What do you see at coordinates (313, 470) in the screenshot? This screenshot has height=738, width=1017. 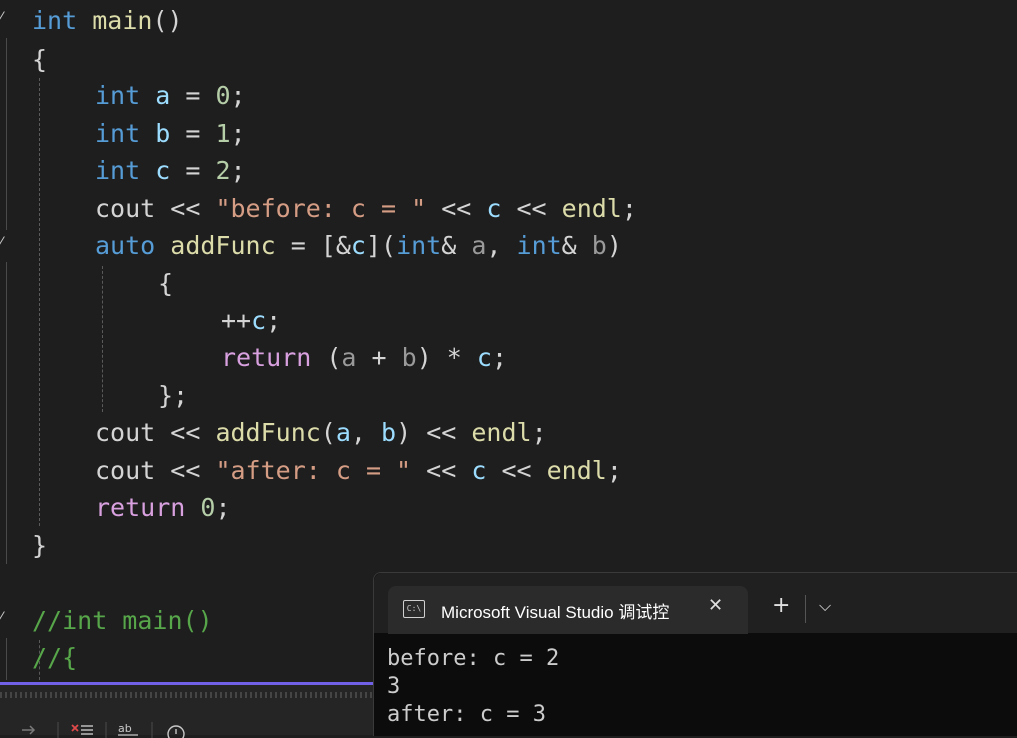 I see `string-token: "after: c = "` at bounding box center [313, 470].